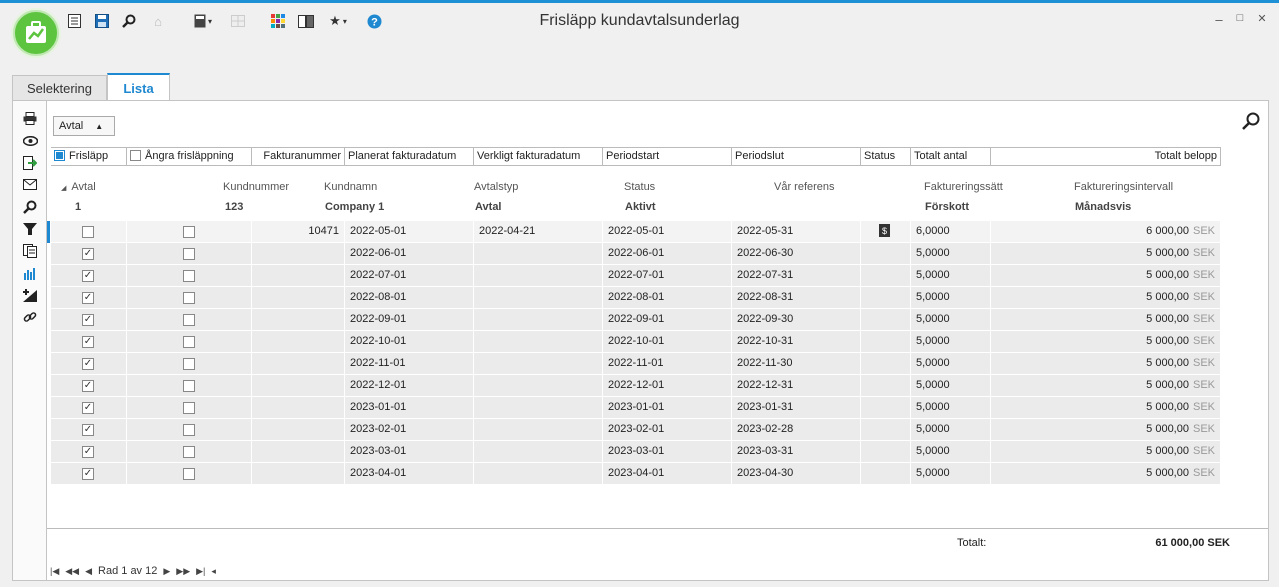 This screenshot has height=587, width=1279. What do you see at coordinates (667, 232) in the screenshot?
I see `cell-start: 2022-05-01` at bounding box center [667, 232].